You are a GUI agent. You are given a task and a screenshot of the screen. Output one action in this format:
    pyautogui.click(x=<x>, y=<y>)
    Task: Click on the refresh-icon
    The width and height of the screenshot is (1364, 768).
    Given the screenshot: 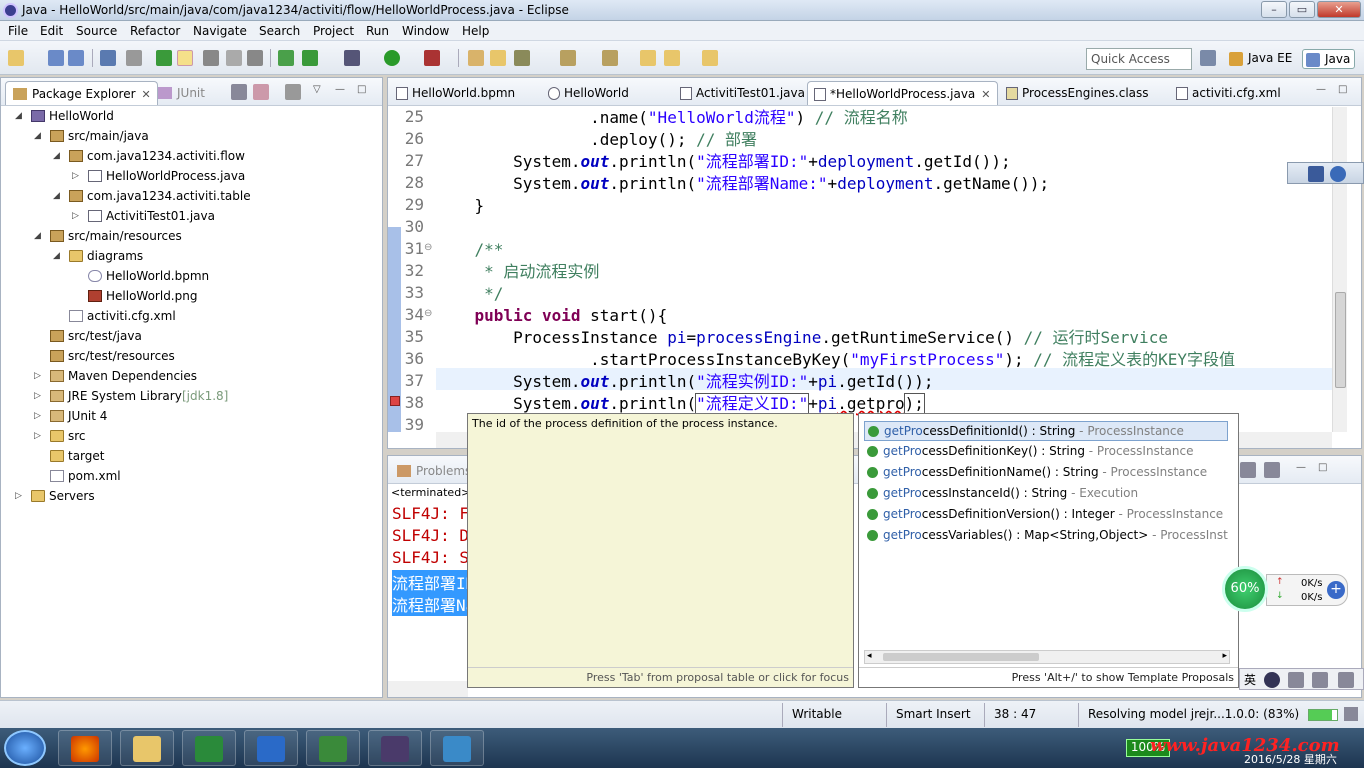 What is the action you would take?
    pyautogui.click(x=310, y=58)
    